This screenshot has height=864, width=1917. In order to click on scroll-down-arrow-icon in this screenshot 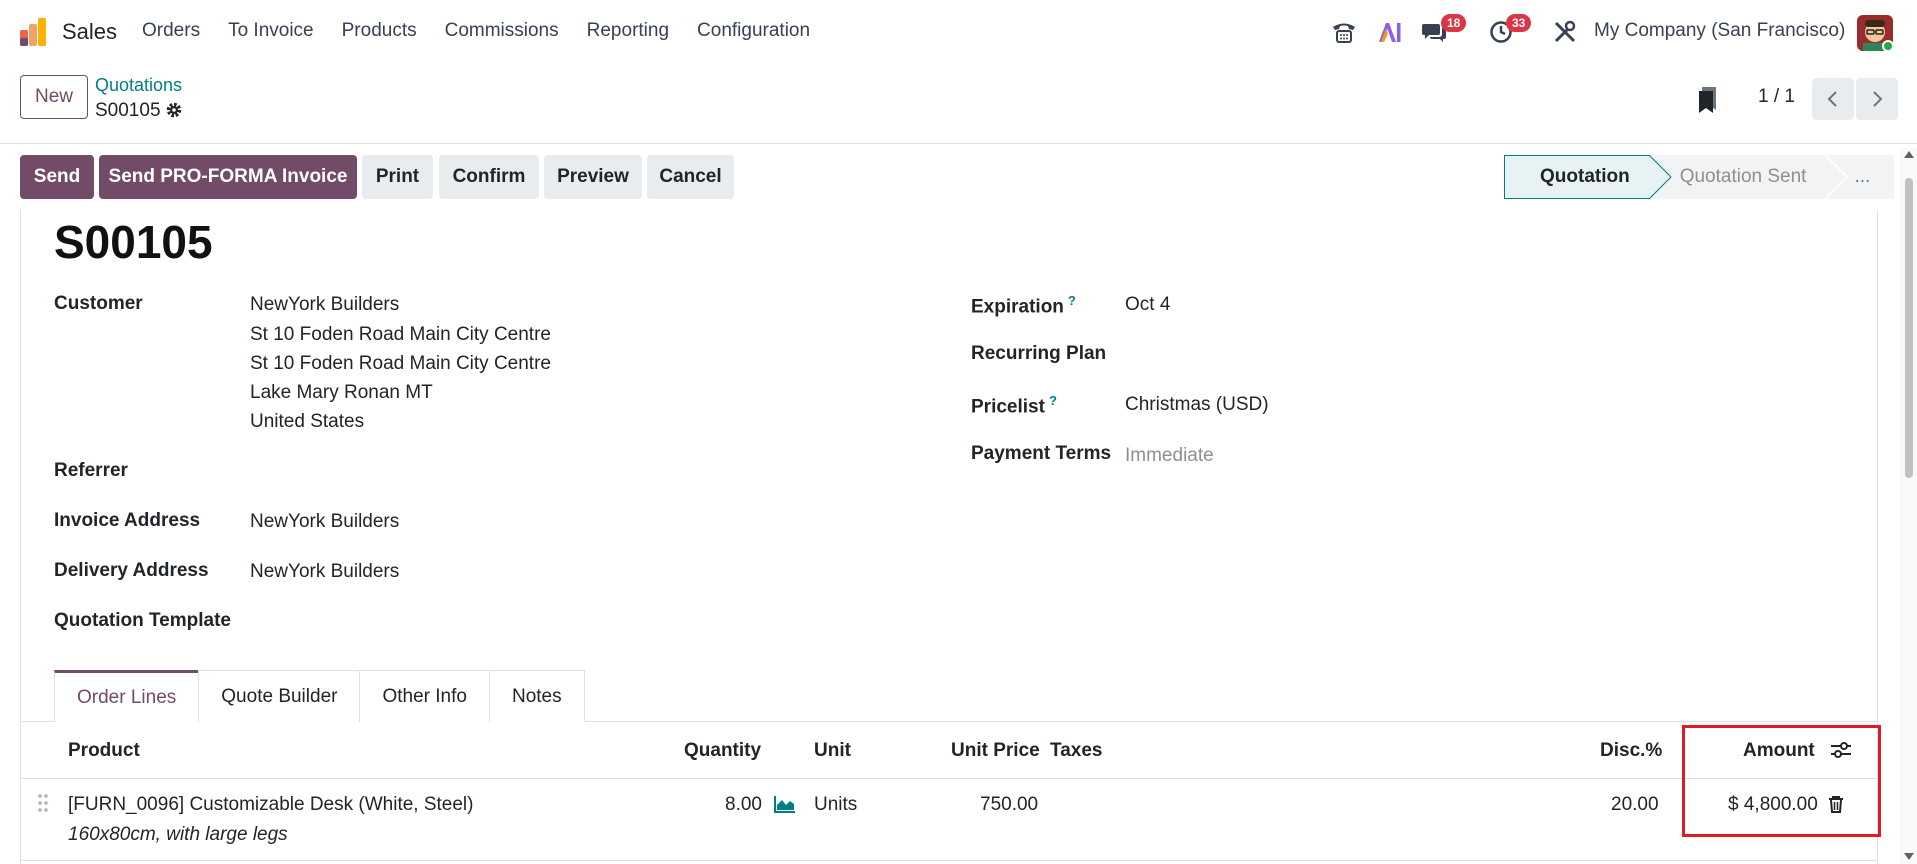, I will do `click(1909, 856)`.